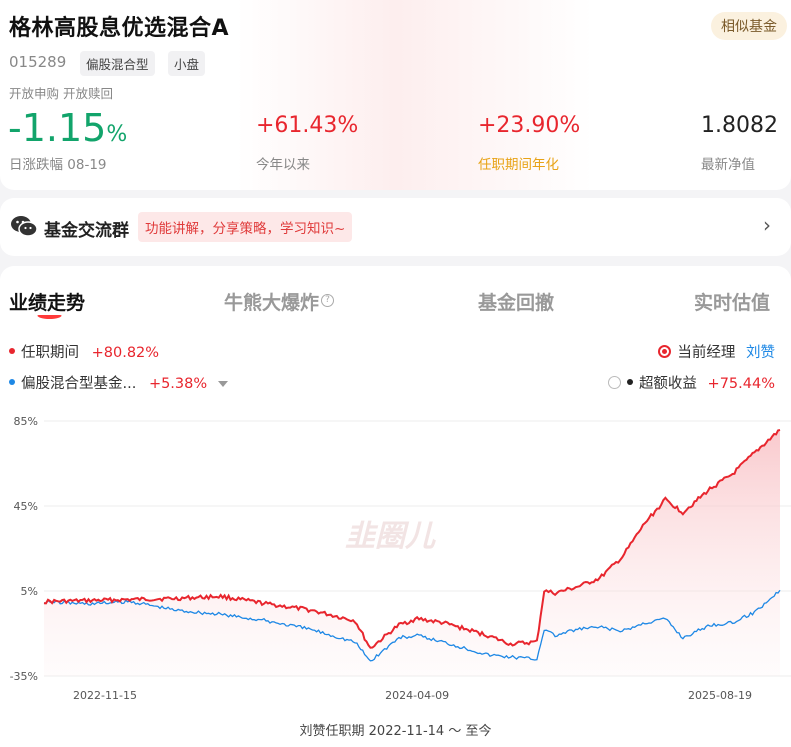  What do you see at coordinates (105, 695) in the screenshot?
I see `x-tick-label: 2022-11-15` at bounding box center [105, 695].